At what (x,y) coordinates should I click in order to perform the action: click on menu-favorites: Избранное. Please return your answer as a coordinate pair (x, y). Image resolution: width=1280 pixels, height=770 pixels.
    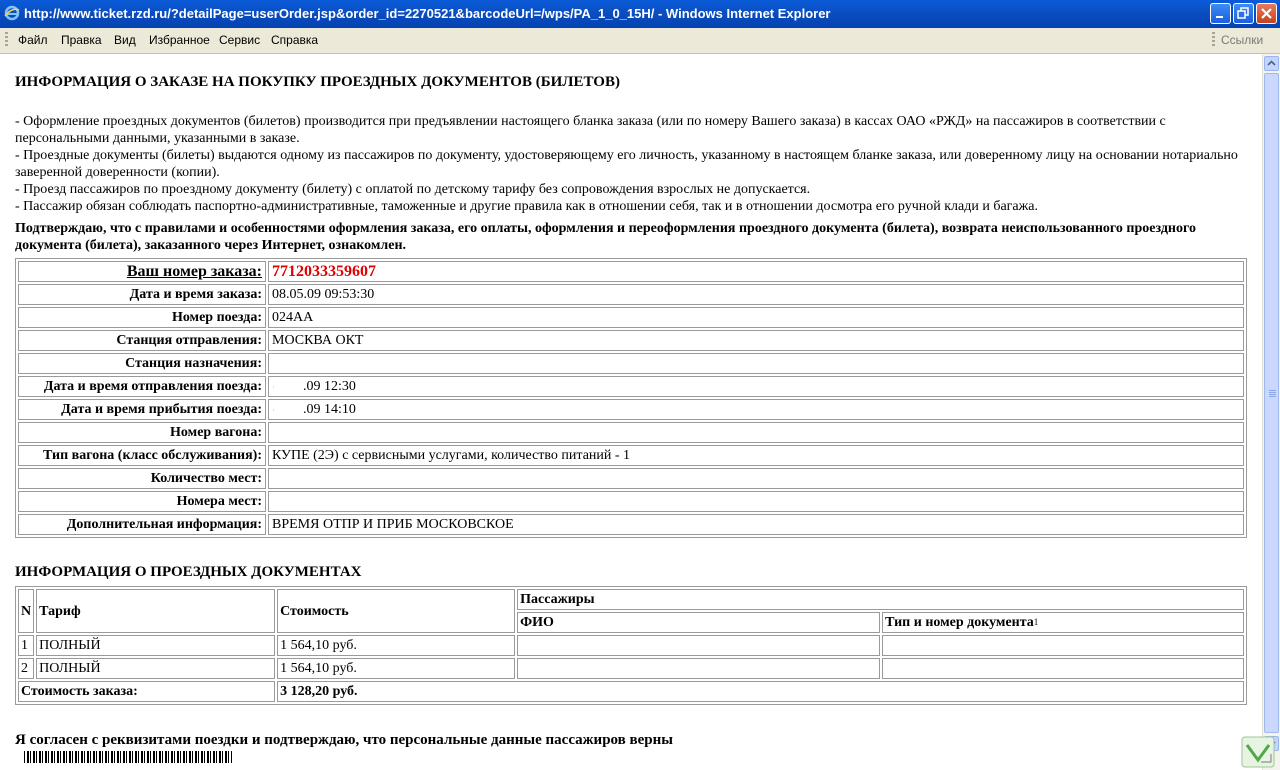
    Looking at the image, I should click on (179, 40).